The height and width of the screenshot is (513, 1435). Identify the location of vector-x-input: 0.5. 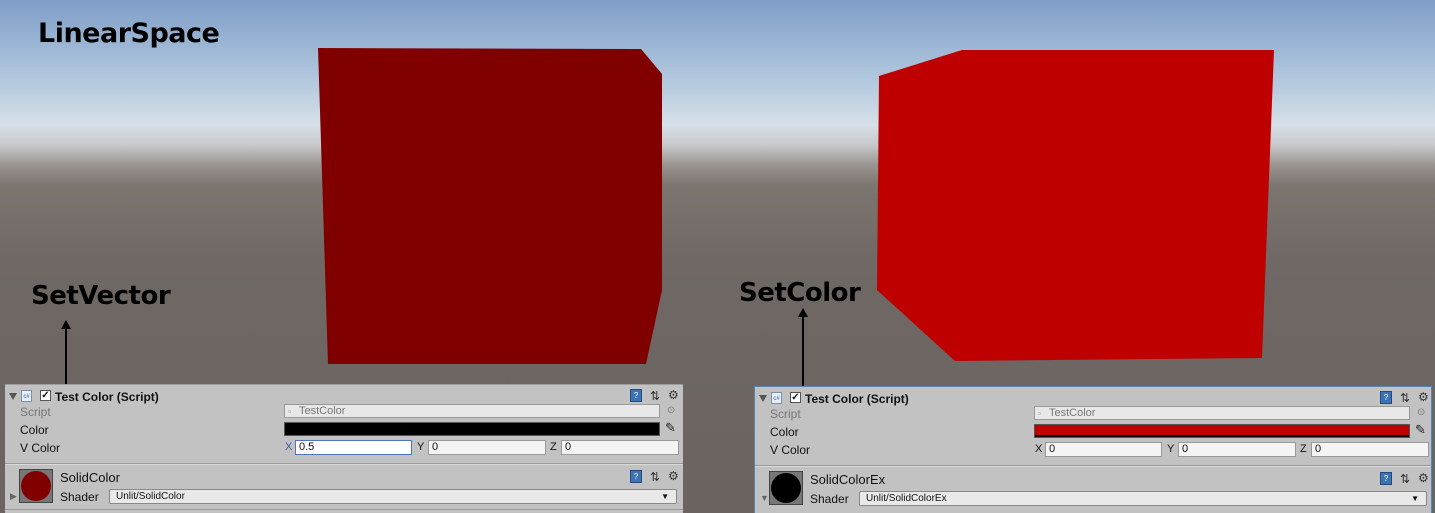
(353, 447).